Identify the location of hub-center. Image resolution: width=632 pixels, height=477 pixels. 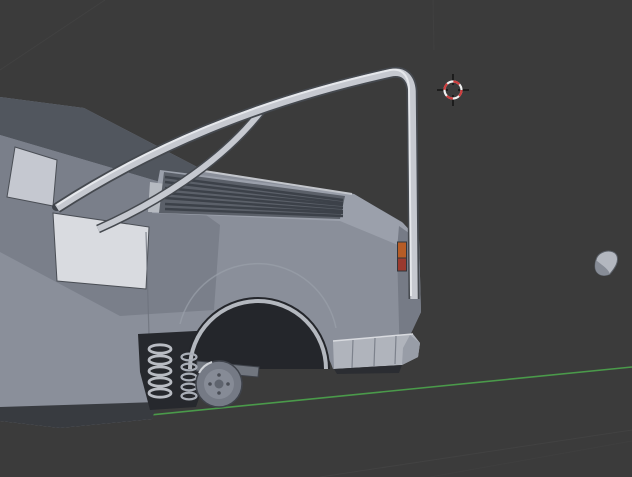
(219, 384).